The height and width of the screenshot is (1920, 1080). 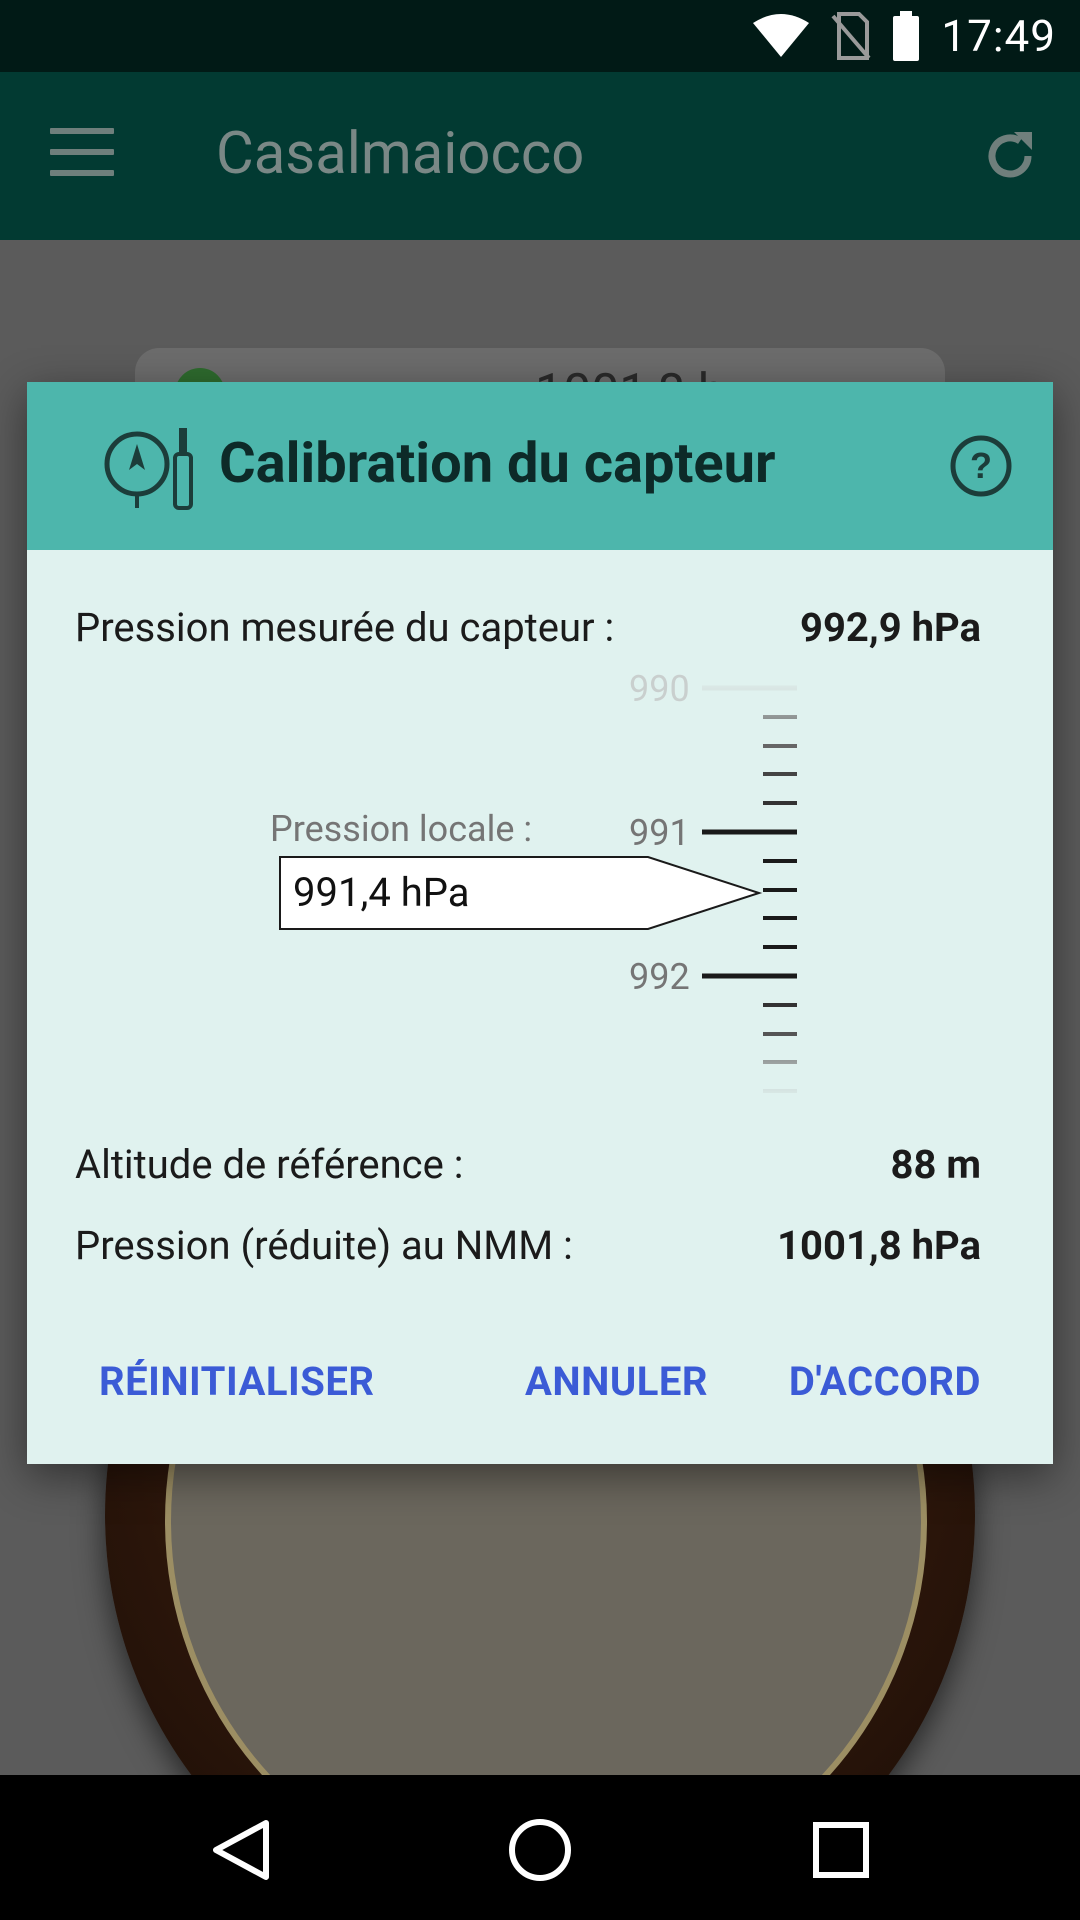 What do you see at coordinates (936, 1164) in the screenshot?
I see `reference-altitude-value: 88 m` at bounding box center [936, 1164].